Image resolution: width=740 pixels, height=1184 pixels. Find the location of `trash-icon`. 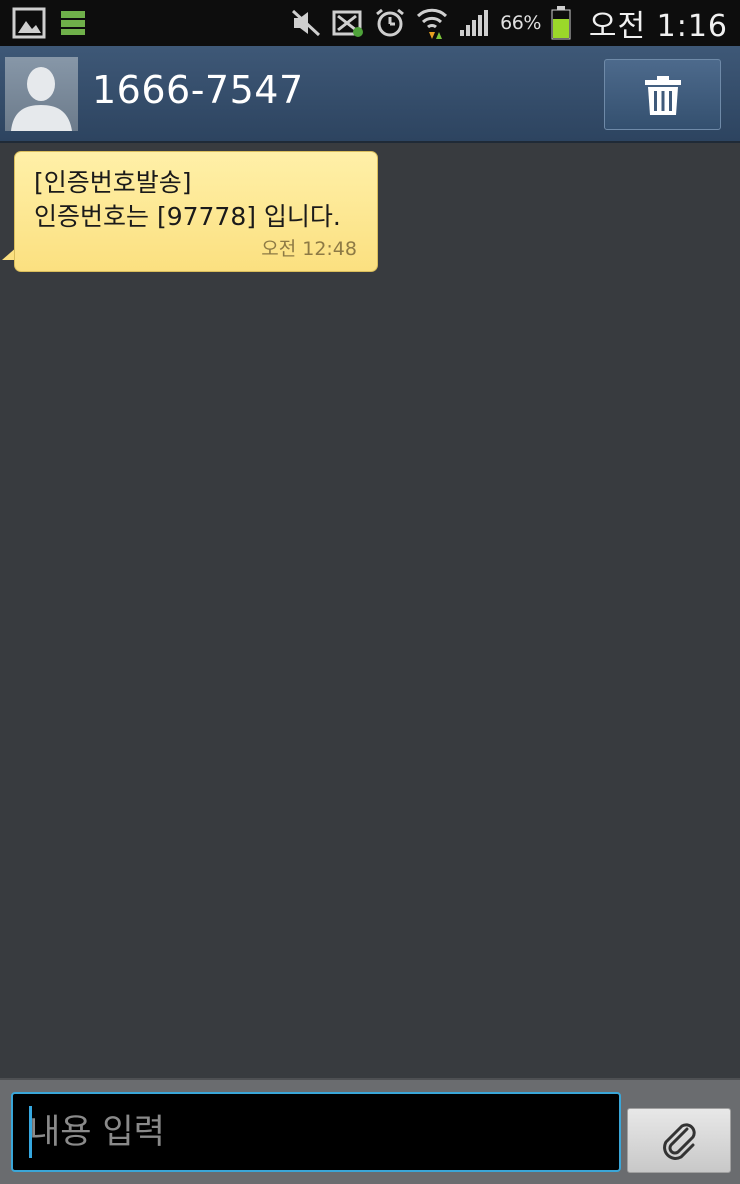

trash-icon is located at coordinates (662, 95).